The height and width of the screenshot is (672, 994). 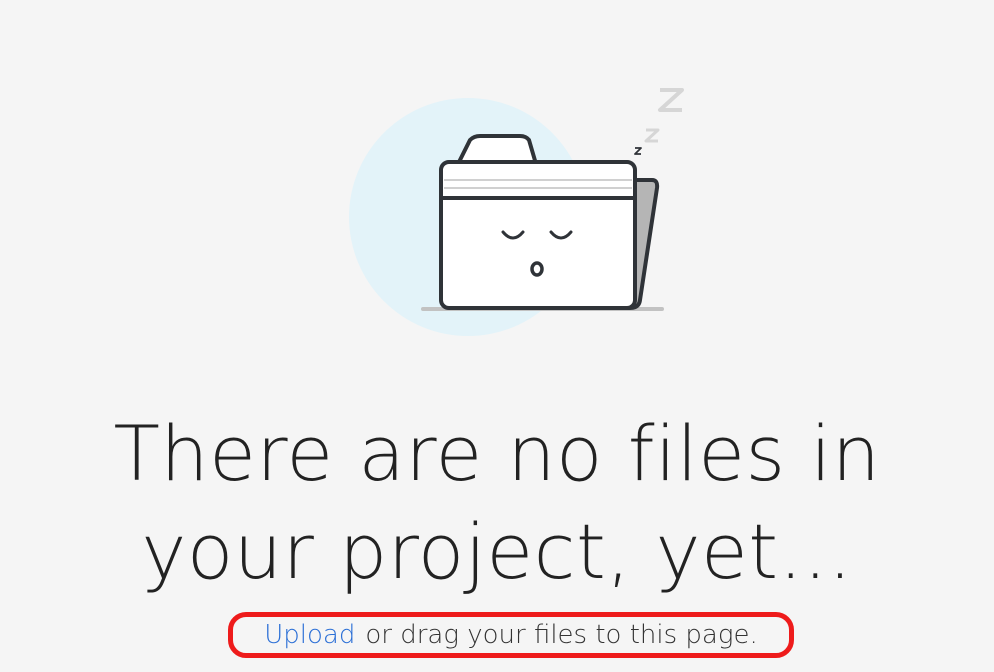 What do you see at coordinates (309, 635) in the screenshot?
I see `upload-link: Upload` at bounding box center [309, 635].